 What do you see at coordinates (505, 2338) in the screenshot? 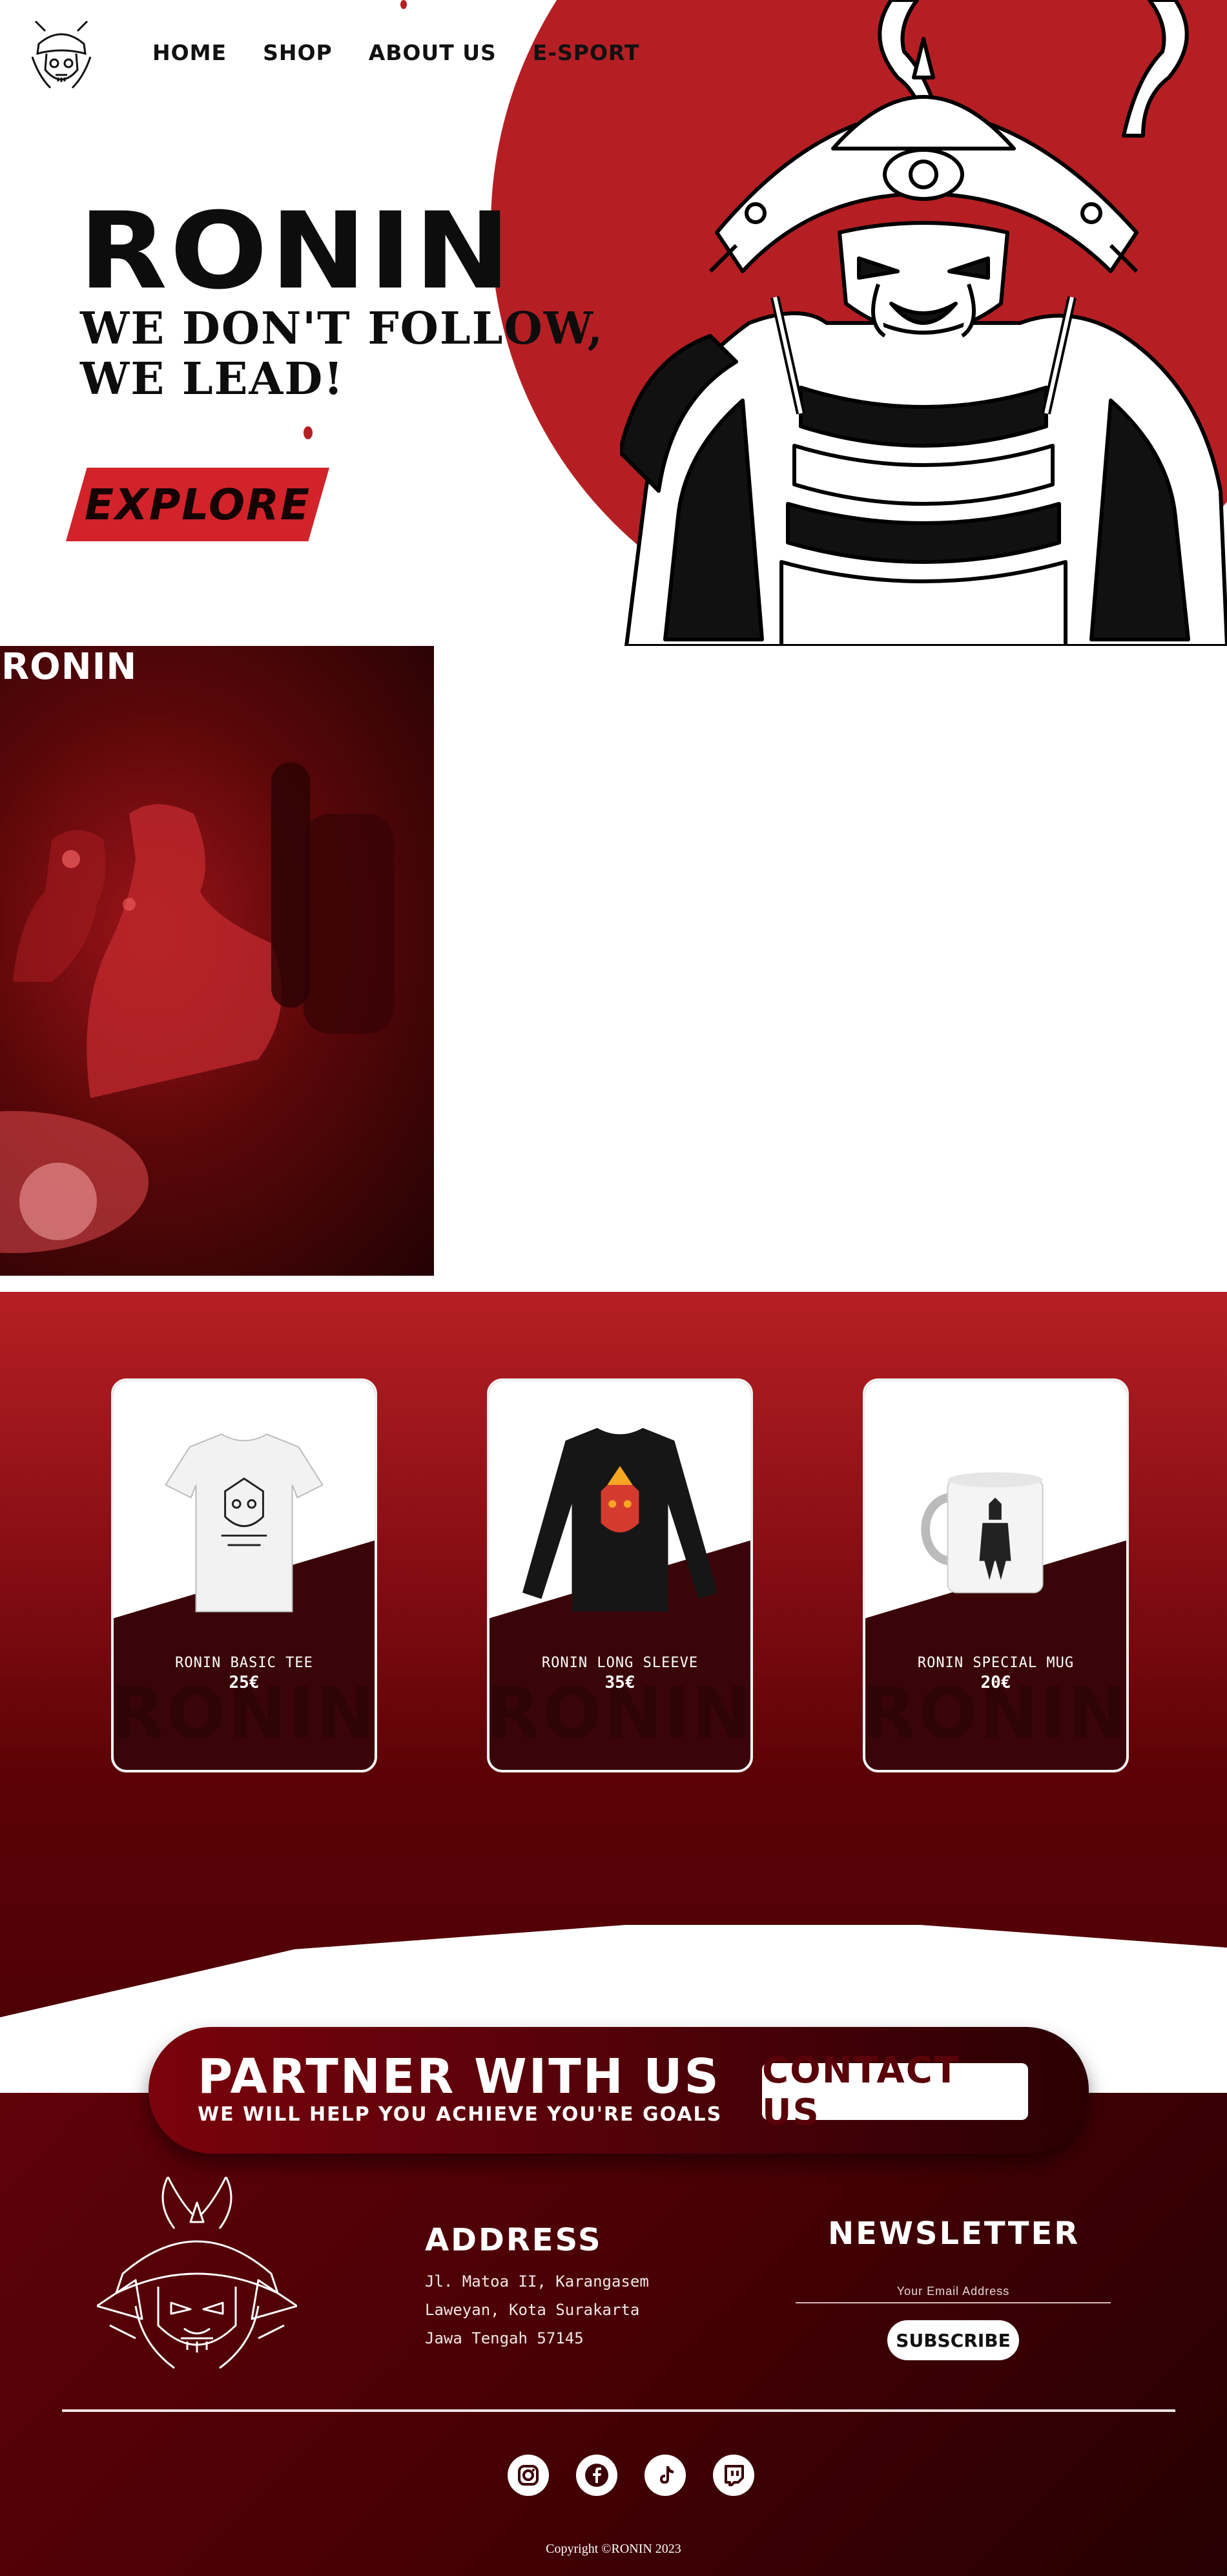
I see `address-line: Jawa Tengah 57145` at bounding box center [505, 2338].